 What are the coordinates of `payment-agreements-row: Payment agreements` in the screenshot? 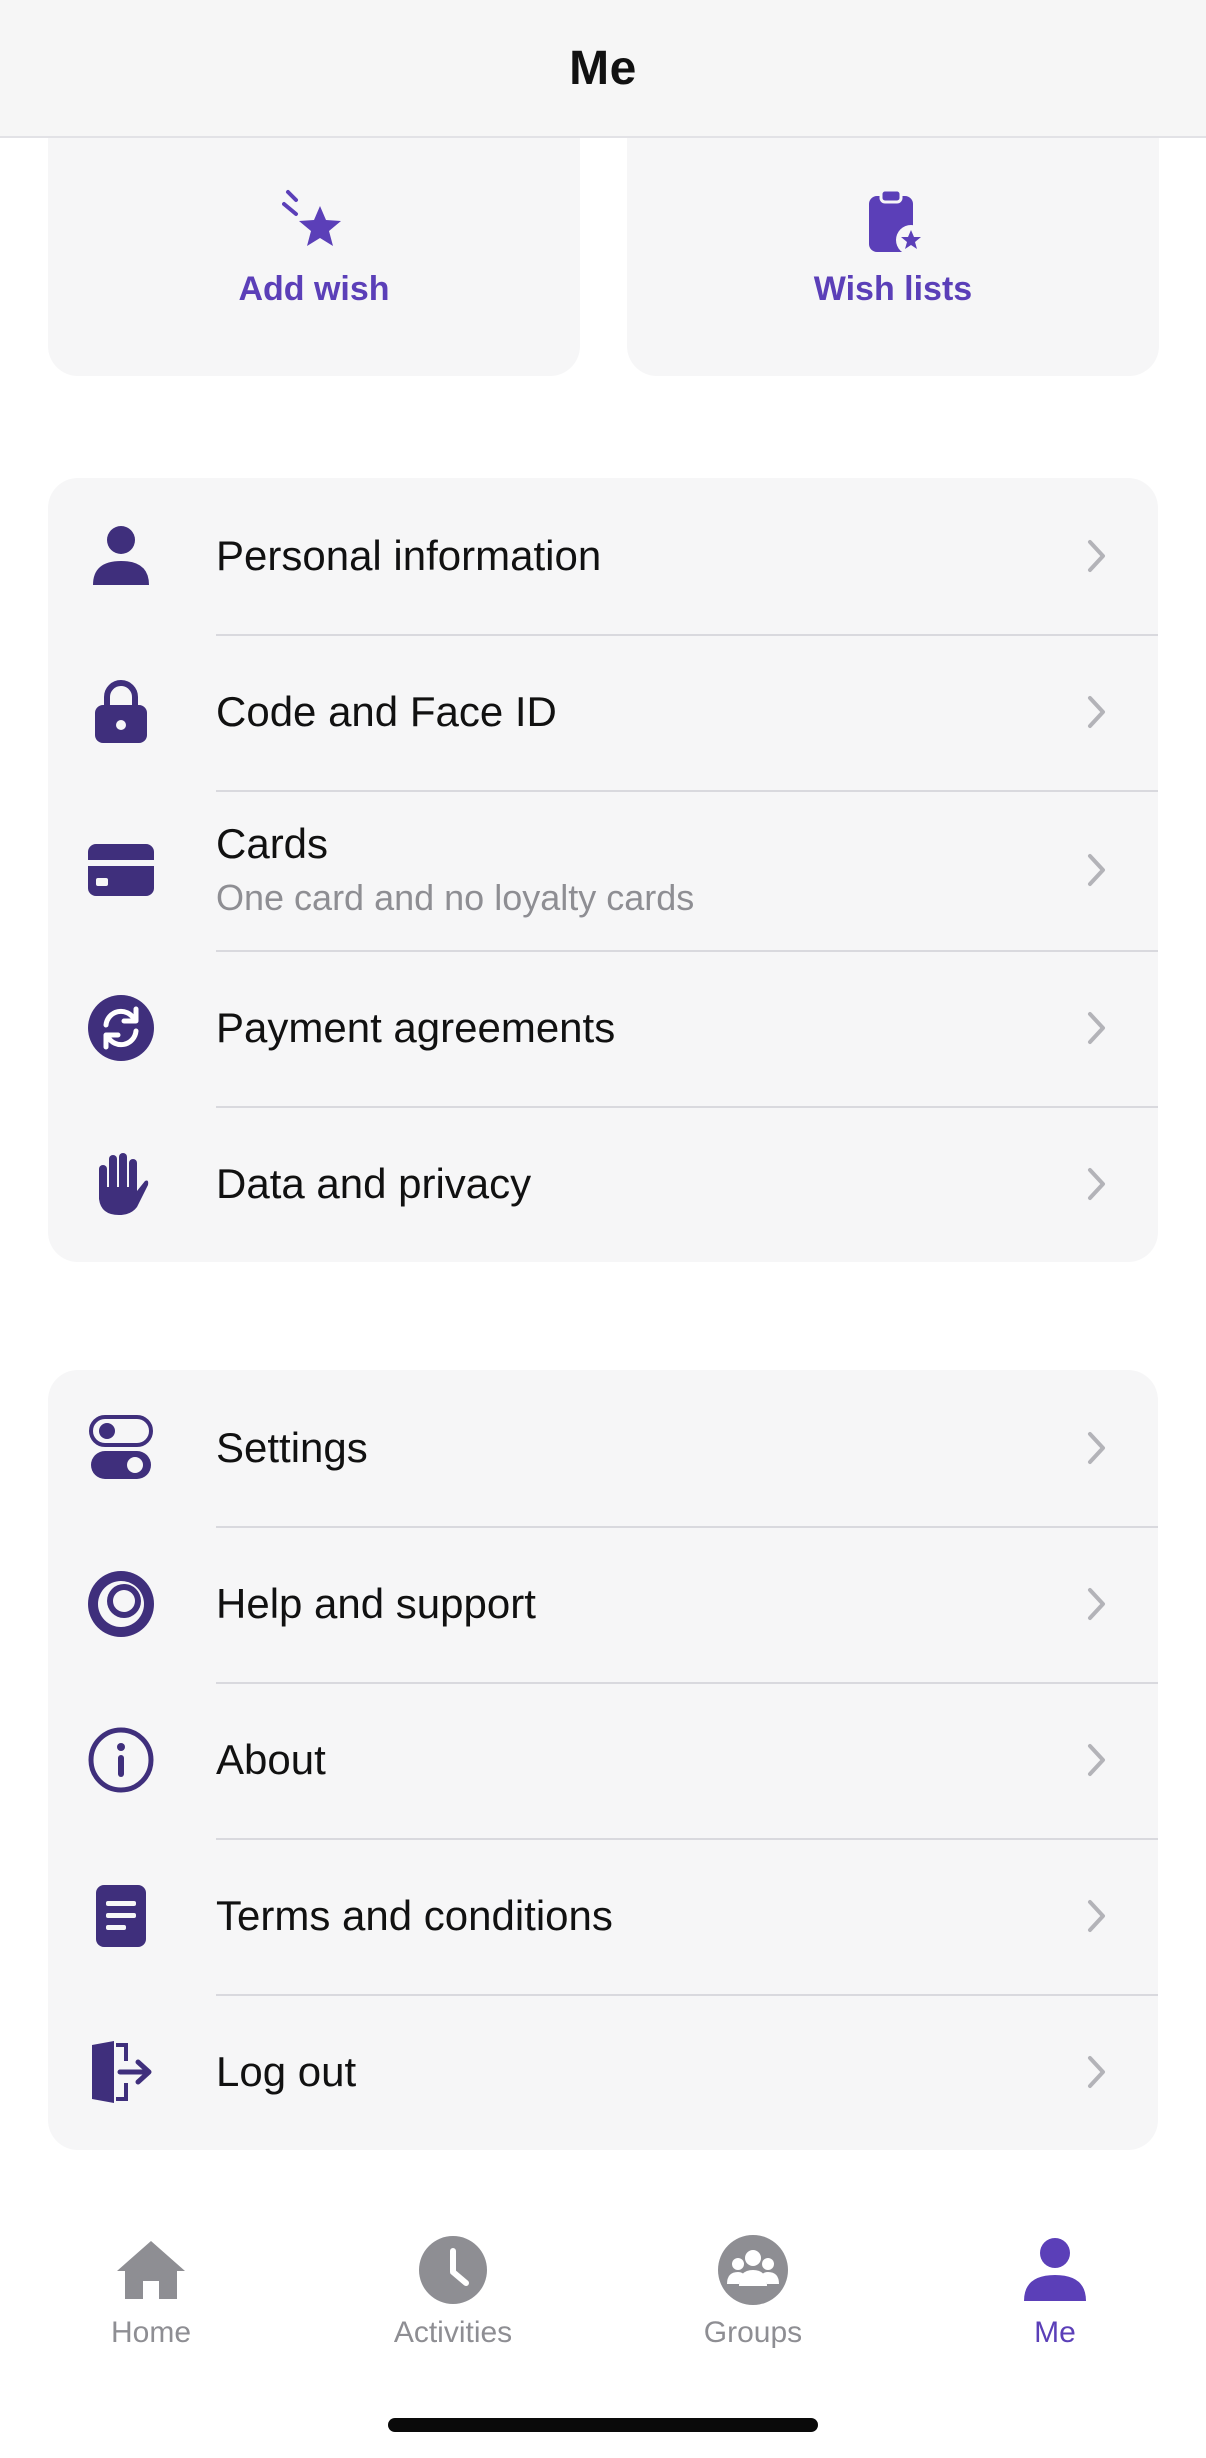 It's located at (603, 1028).